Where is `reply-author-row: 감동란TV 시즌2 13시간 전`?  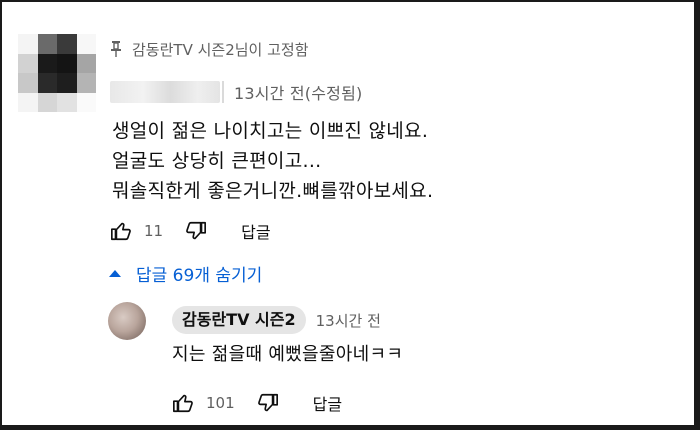
reply-author-row: 감동란TV 시즌2 13시간 전 is located at coordinates (276, 320).